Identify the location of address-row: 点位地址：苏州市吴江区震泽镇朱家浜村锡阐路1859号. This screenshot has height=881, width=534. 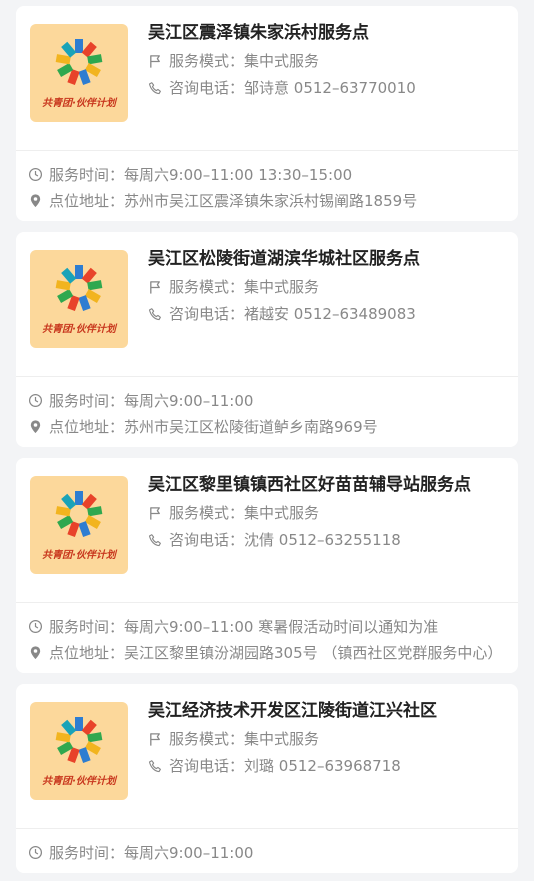
(267, 201).